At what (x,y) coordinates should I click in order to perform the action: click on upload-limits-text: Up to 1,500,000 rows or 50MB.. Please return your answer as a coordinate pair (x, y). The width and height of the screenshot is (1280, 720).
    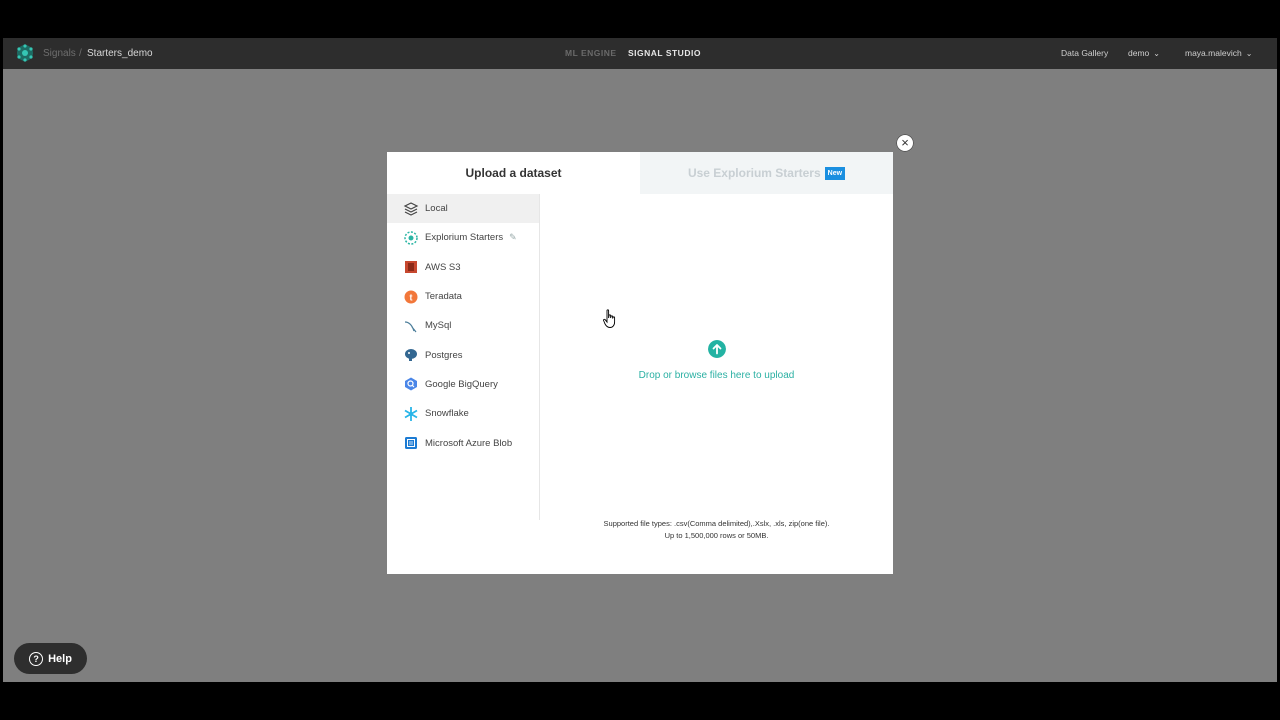
    Looking at the image, I should click on (716, 535).